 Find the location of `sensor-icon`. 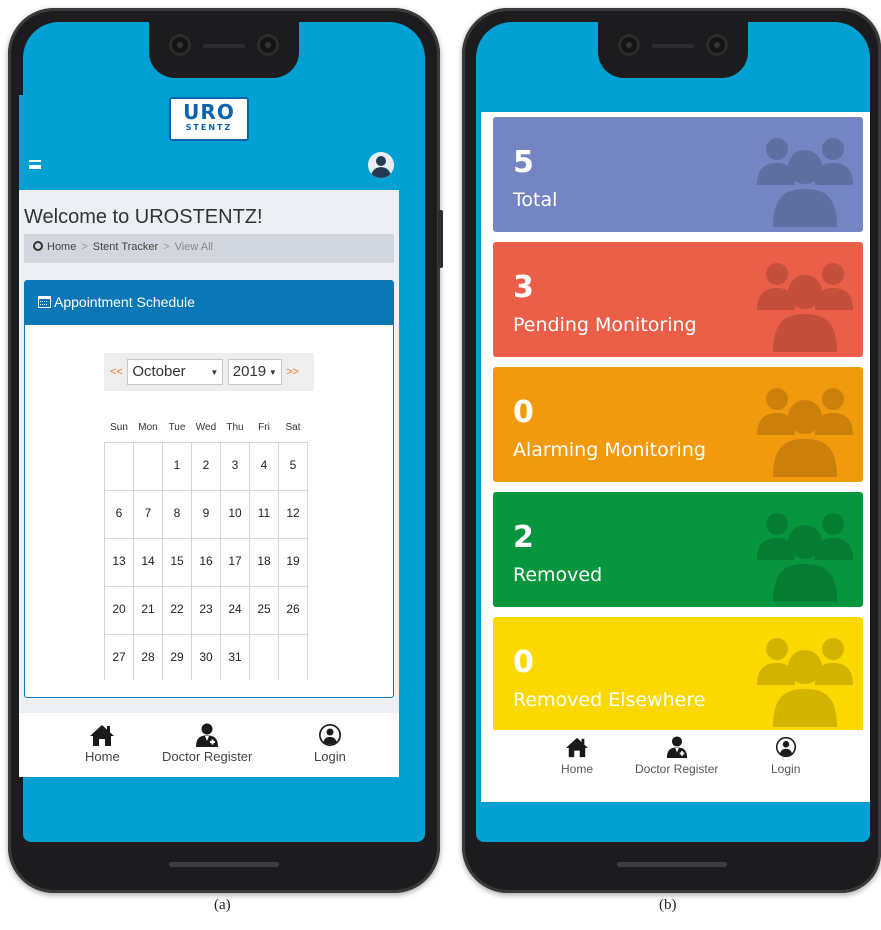

sensor-icon is located at coordinates (268, 45).